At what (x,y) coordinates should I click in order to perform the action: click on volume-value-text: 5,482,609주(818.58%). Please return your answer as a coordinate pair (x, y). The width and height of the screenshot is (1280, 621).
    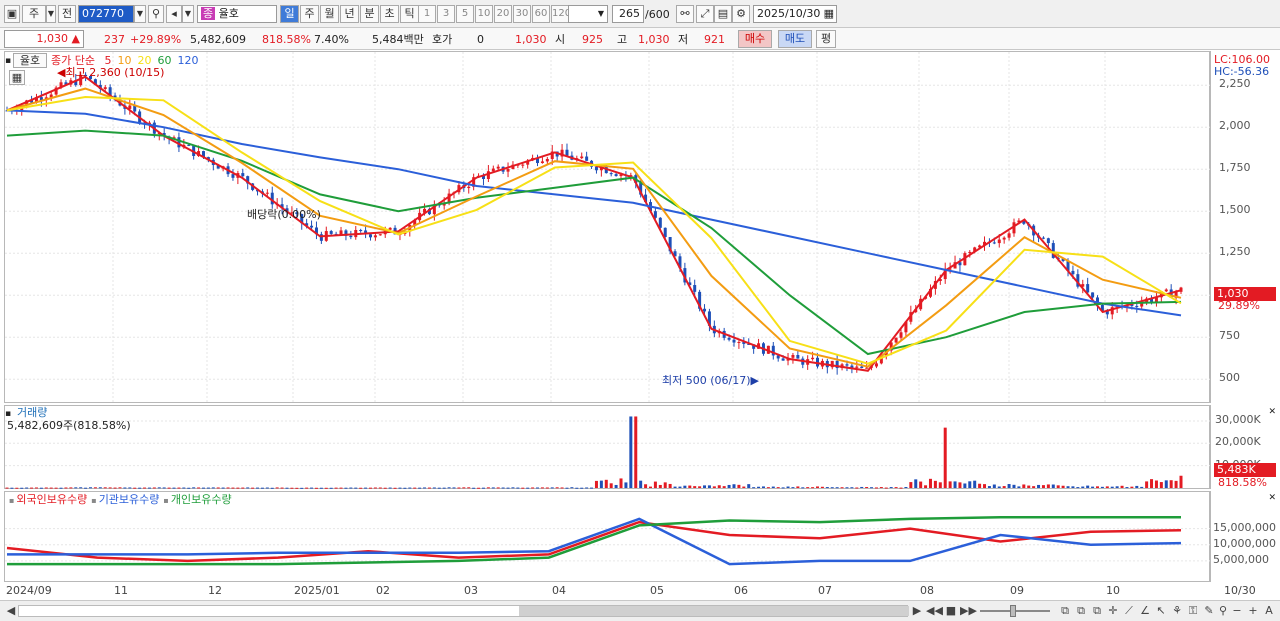
    Looking at the image, I should click on (69, 425).